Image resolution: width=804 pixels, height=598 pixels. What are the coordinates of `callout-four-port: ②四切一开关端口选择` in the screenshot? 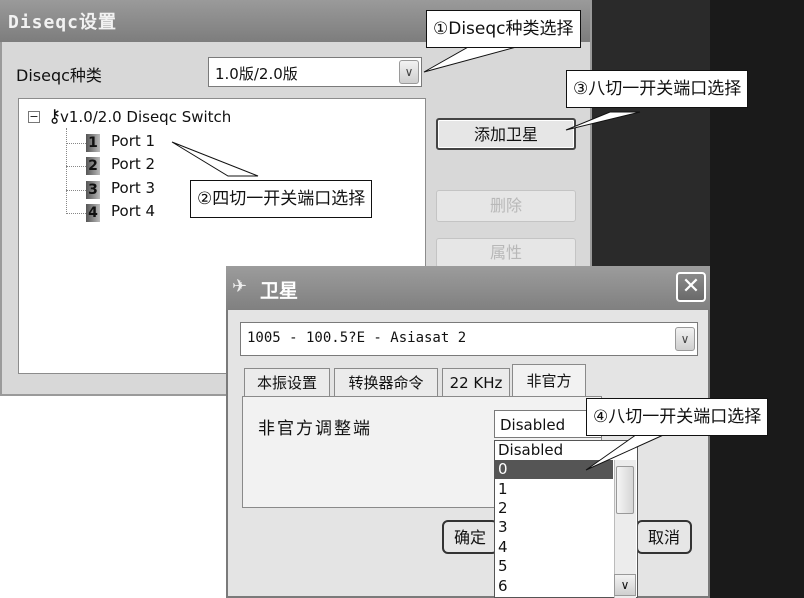 It's located at (281, 199).